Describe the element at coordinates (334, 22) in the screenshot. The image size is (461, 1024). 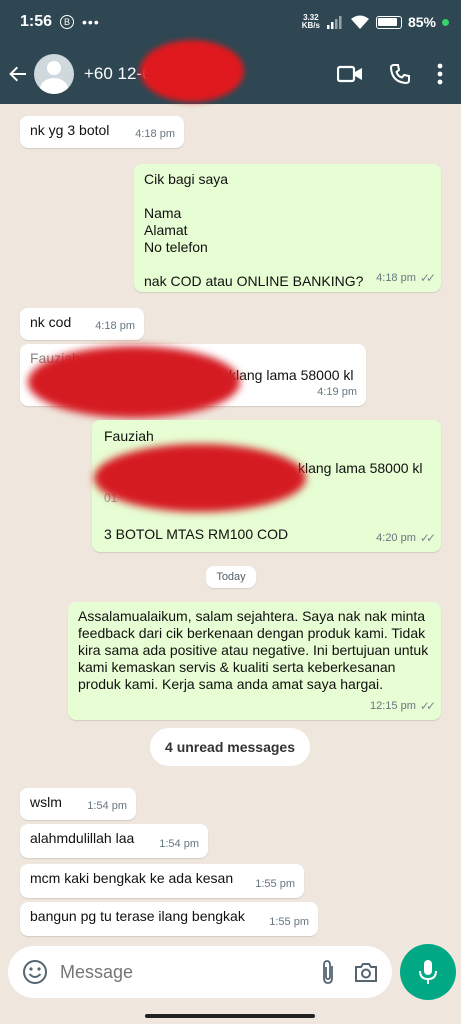
I see `signal-icon` at that location.